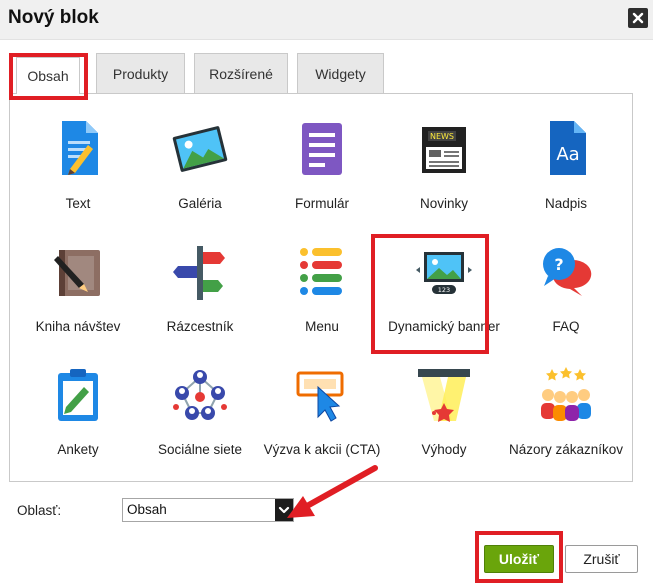 The height and width of the screenshot is (585, 653). What do you see at coordinates (147, 509) in the screenshot?
I see `area-select-value: Obsah` at bounding box center [147, 509].